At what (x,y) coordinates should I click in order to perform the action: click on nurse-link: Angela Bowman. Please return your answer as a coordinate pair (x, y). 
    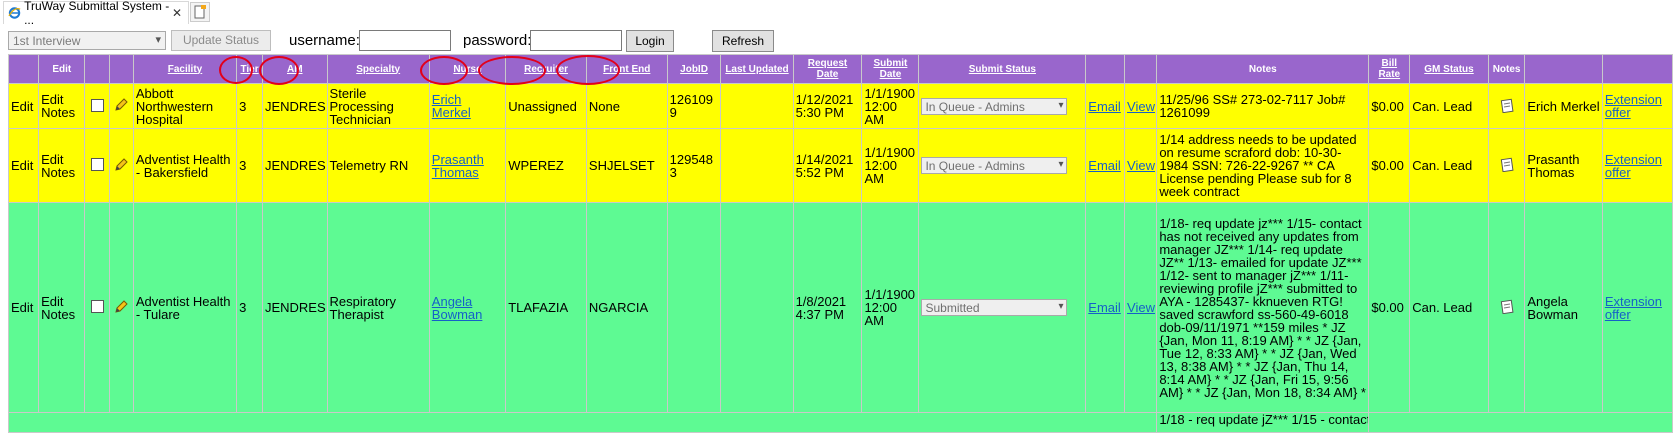
    Looking at the image, I should click on (457, 308).